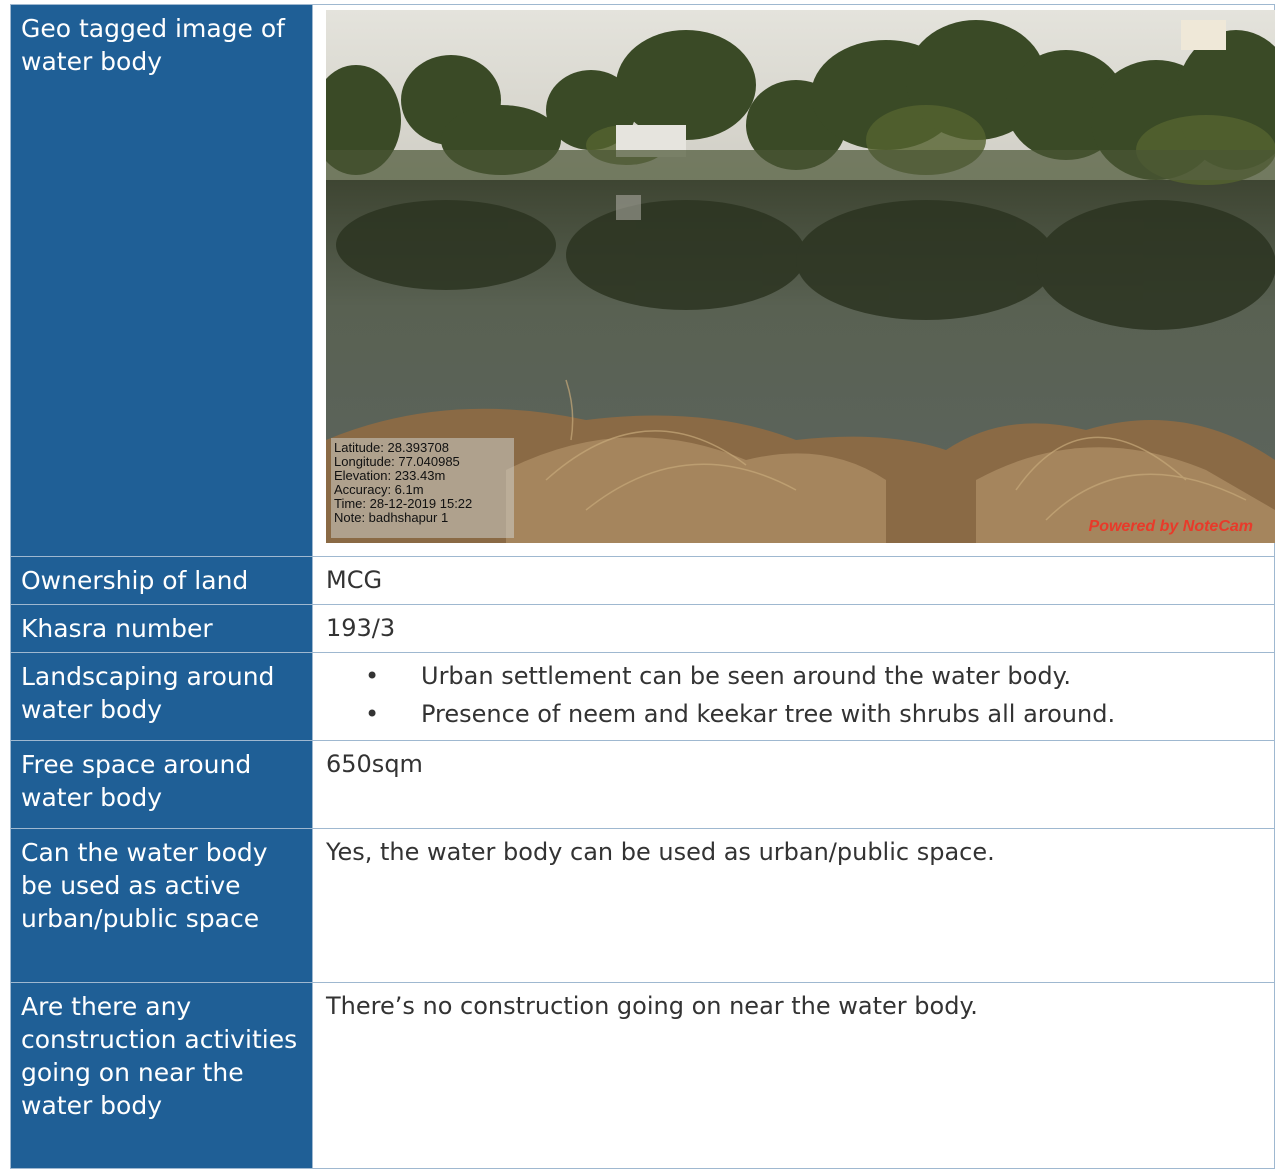 This screenshot has width=1275, height=1169. What do you see at coordinates (391, 447) in the screenshot?
I see `geotag-latitude: Latitude: 28.393708` at bounding box center [391, 447].